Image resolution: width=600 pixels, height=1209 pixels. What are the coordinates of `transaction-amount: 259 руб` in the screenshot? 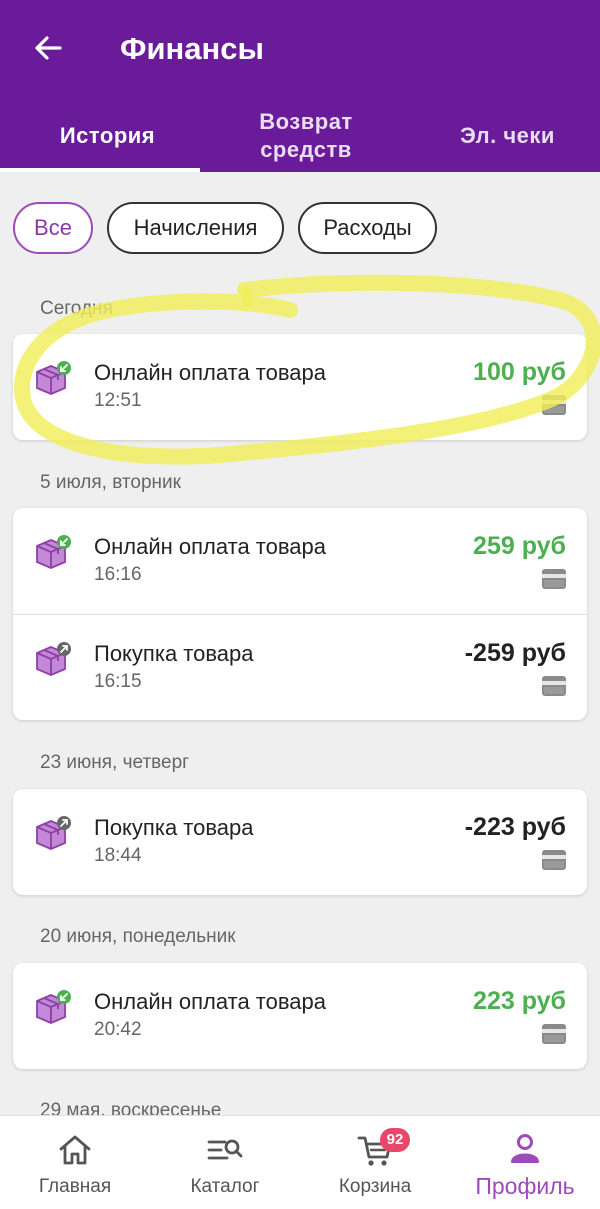 It's located at (519, 546).